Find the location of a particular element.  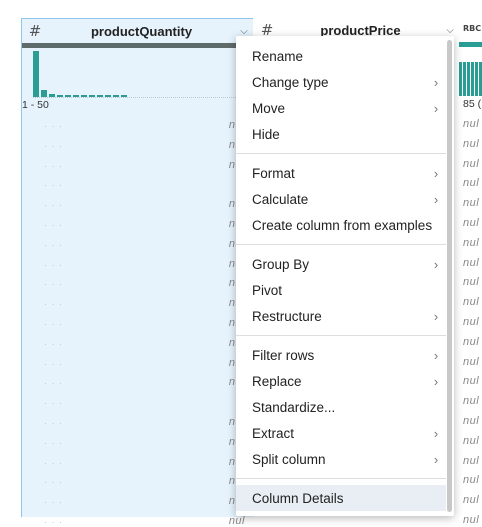

menu-item-change-type: Change type › is located at coordinates (341, 82).